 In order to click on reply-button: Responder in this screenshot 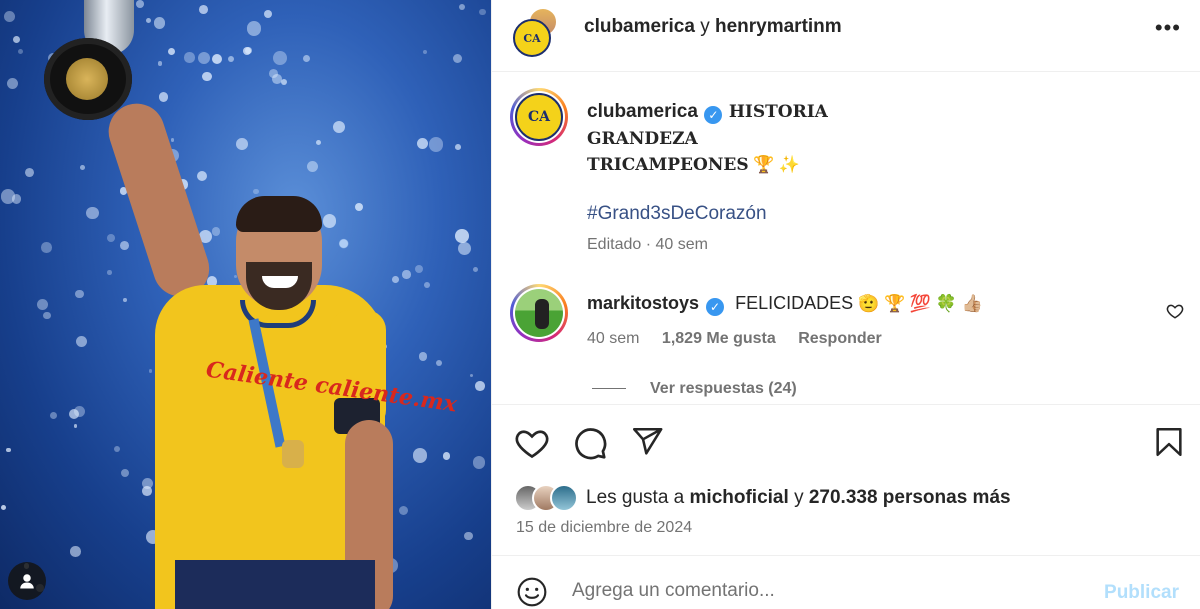, I will do `click(840, 338)`.